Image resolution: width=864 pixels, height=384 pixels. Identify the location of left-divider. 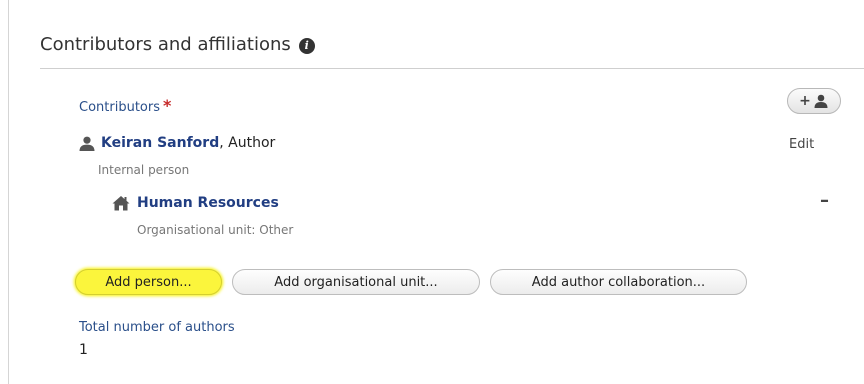
(8, 192).